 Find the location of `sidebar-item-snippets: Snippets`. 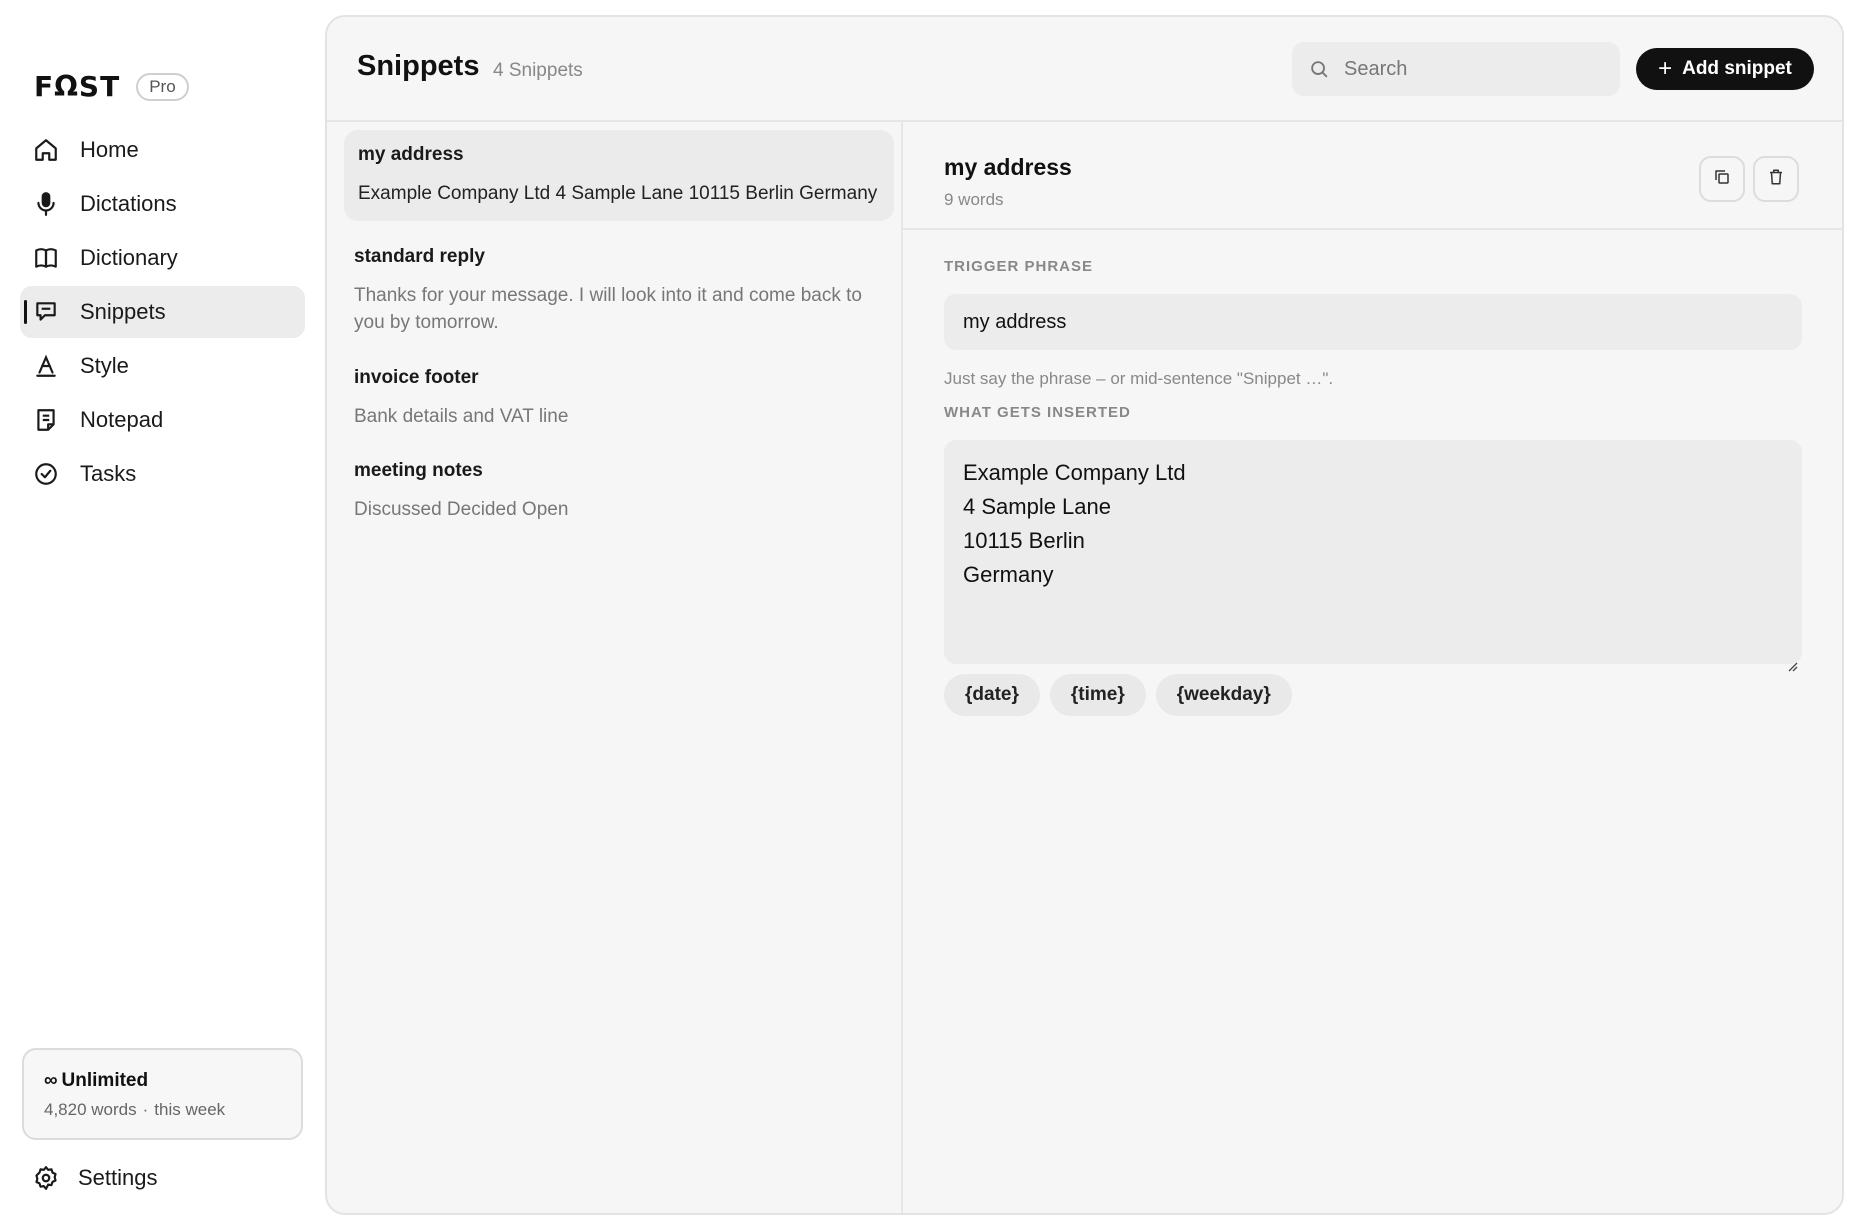

sidebar-item-snippets: Snippets is located at coordinates (162, 312).